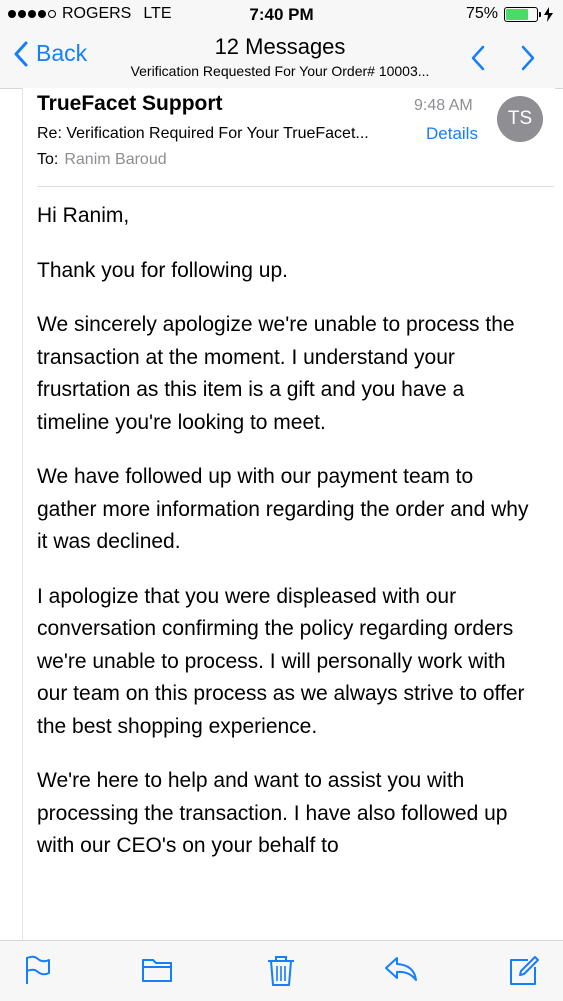 This screenshot has height=1001, width=563. Describe the element at coordinates (157, 969) in the screenshot. I see `folder-icon` at that location.